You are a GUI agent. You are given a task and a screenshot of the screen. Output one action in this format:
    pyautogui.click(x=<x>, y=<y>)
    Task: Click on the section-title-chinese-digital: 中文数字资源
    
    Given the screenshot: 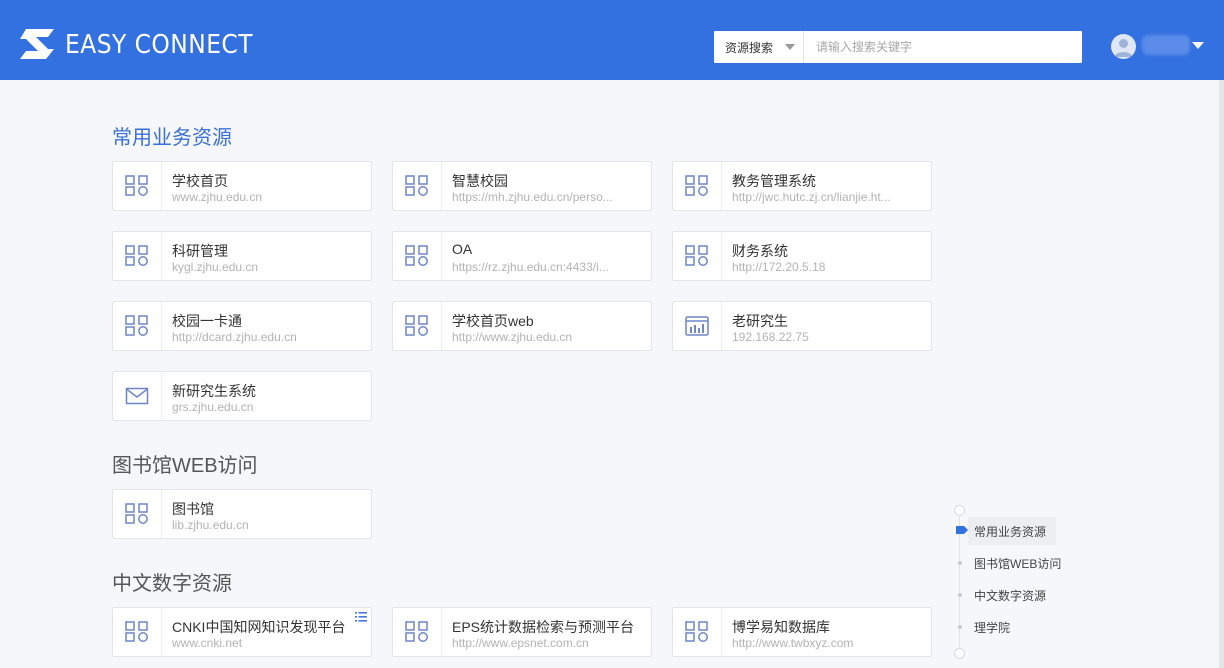 What is the action you would take?
    pyautogui.click(x=172, y=584)
    